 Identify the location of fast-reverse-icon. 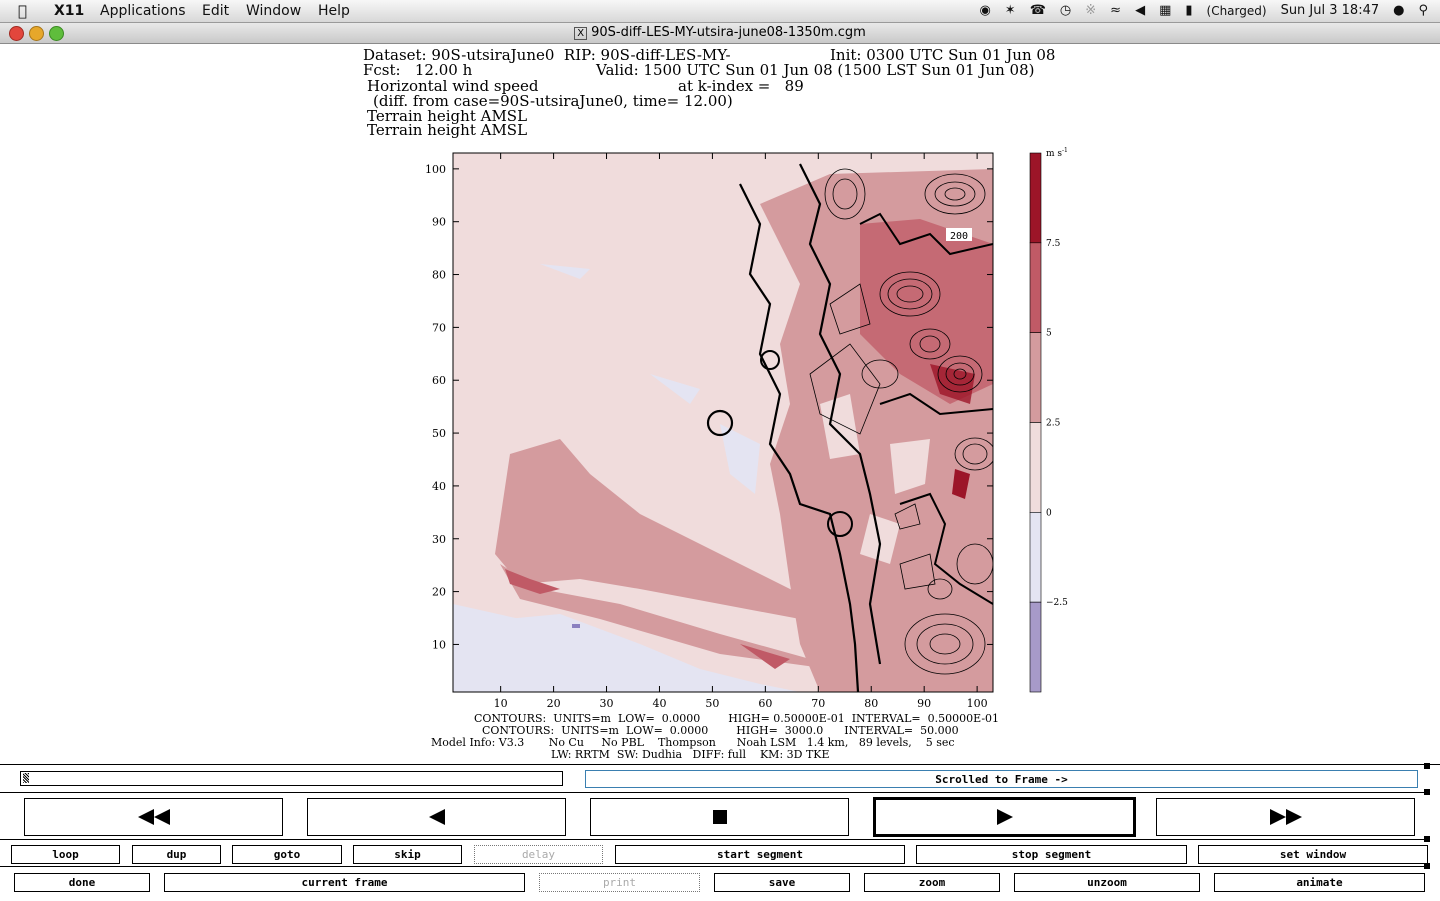
(153, 817).